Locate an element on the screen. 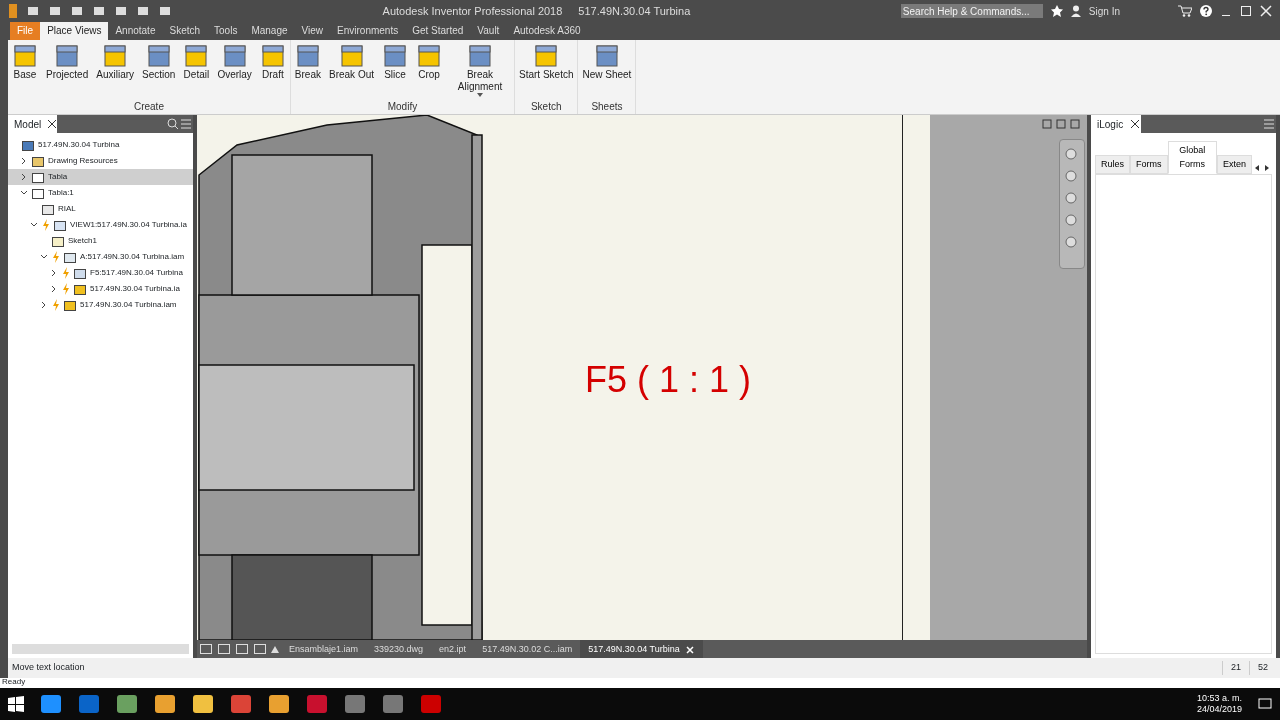  panel-tab: Model is located at coordinates (28, 124).